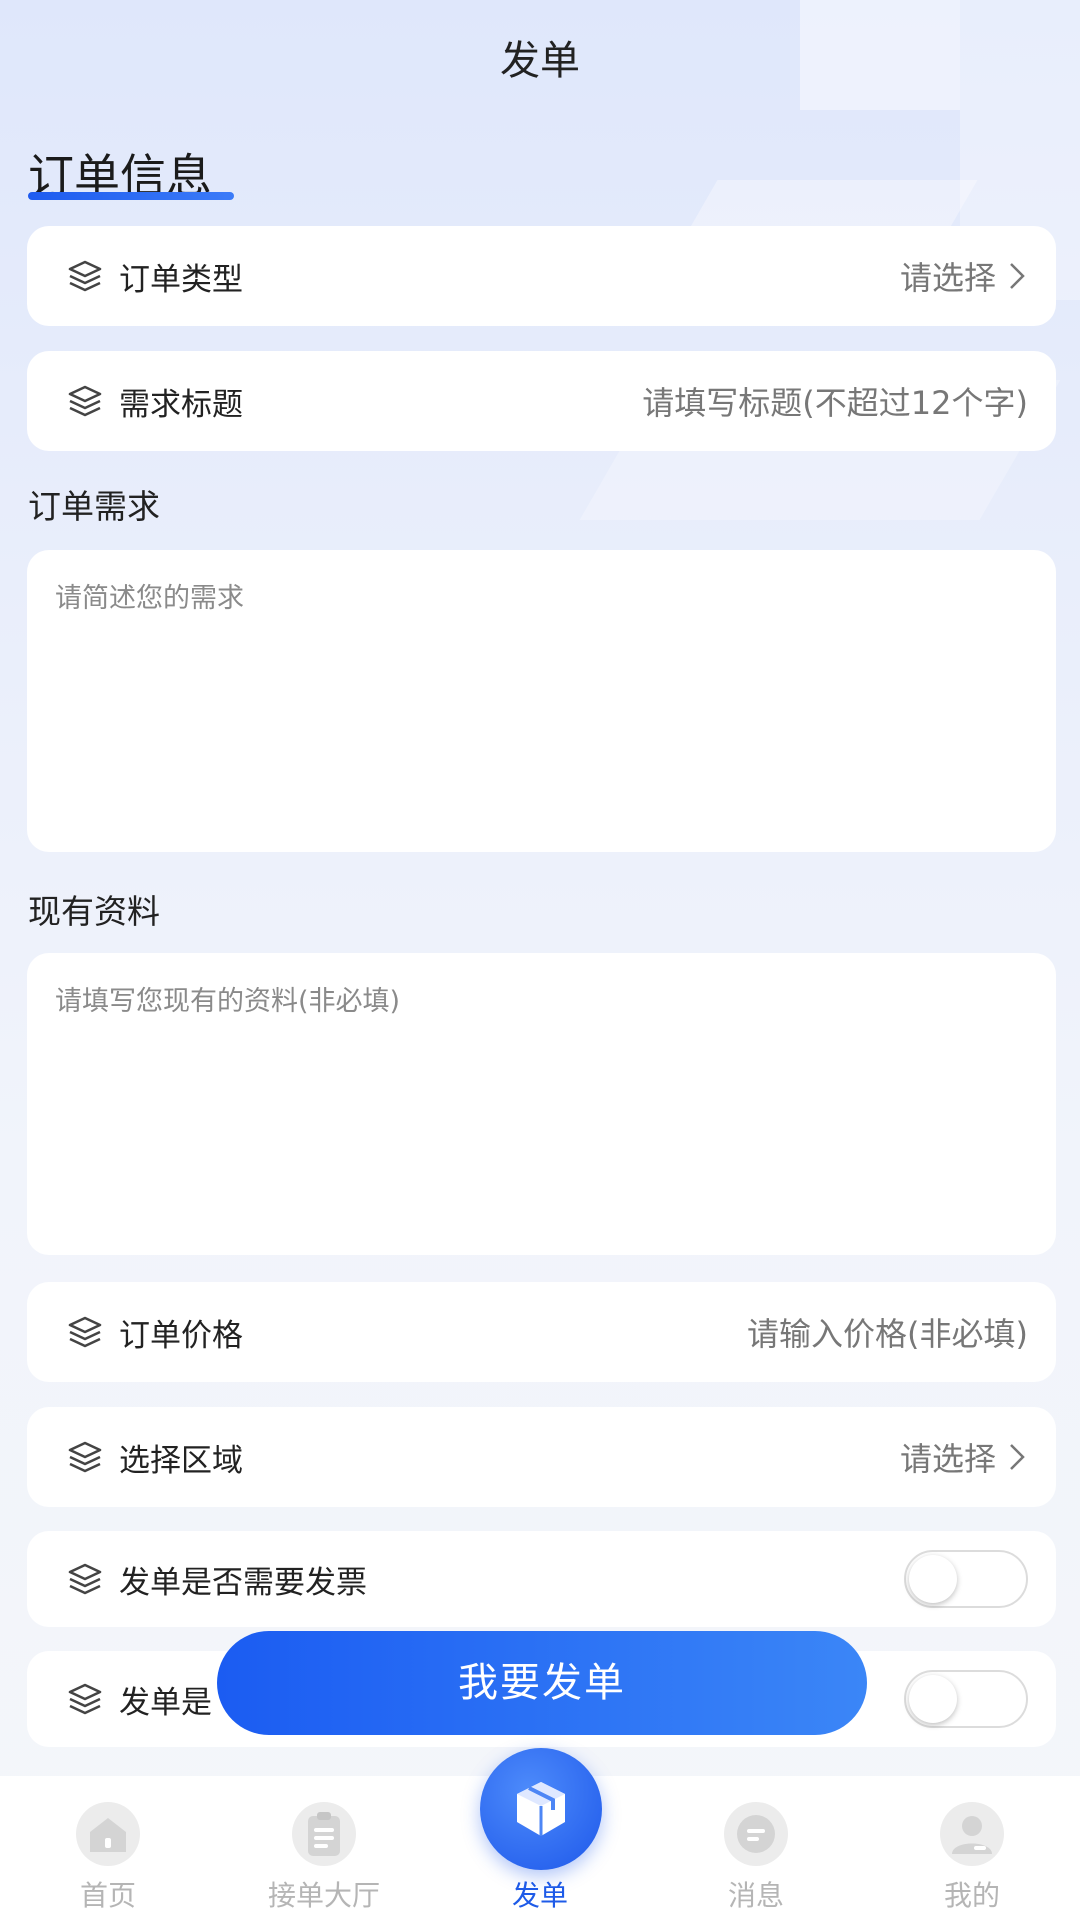 This screenshot has width=1080, height=1920. I want to click on tab-profile: 我的, so click(972, 1848).